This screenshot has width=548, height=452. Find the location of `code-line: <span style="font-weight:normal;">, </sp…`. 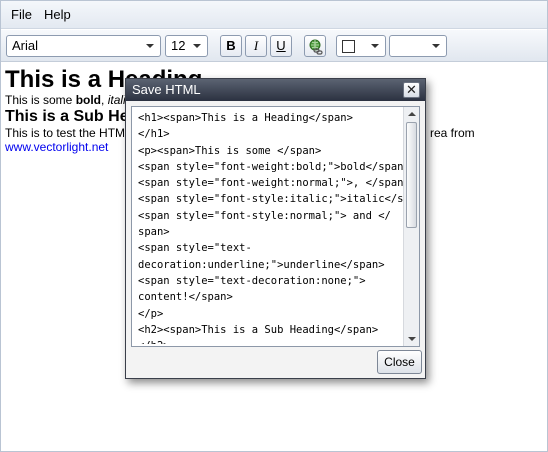

code-line: <span style="font-weight:normal;">, </sp… is located at coordinates (271, 183).